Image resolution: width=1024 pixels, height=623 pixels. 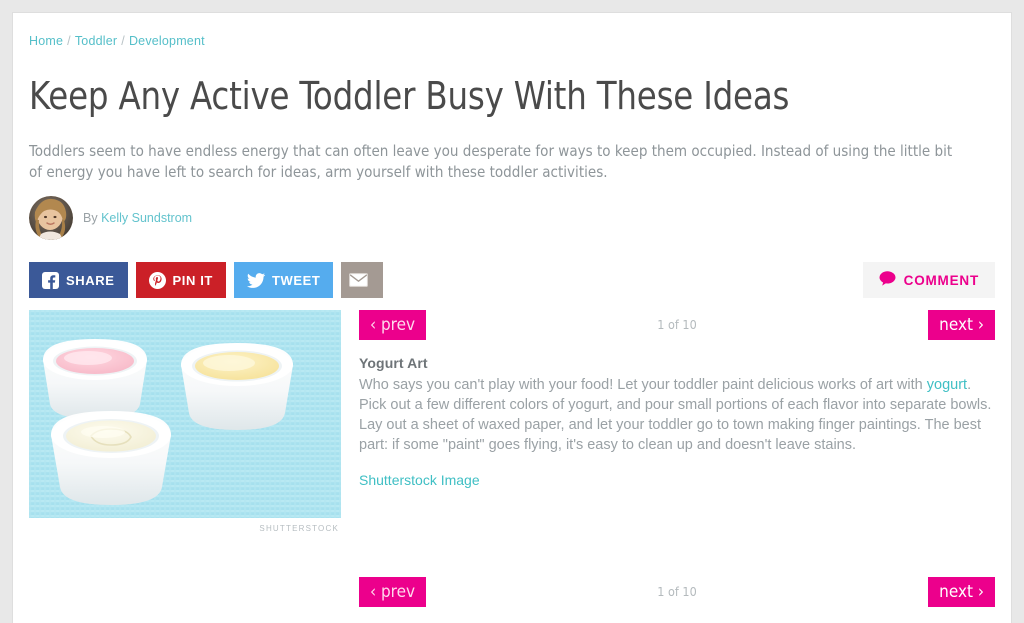 I want to click on slide-heading: Yogurt Art, so click(x=393, y=363).